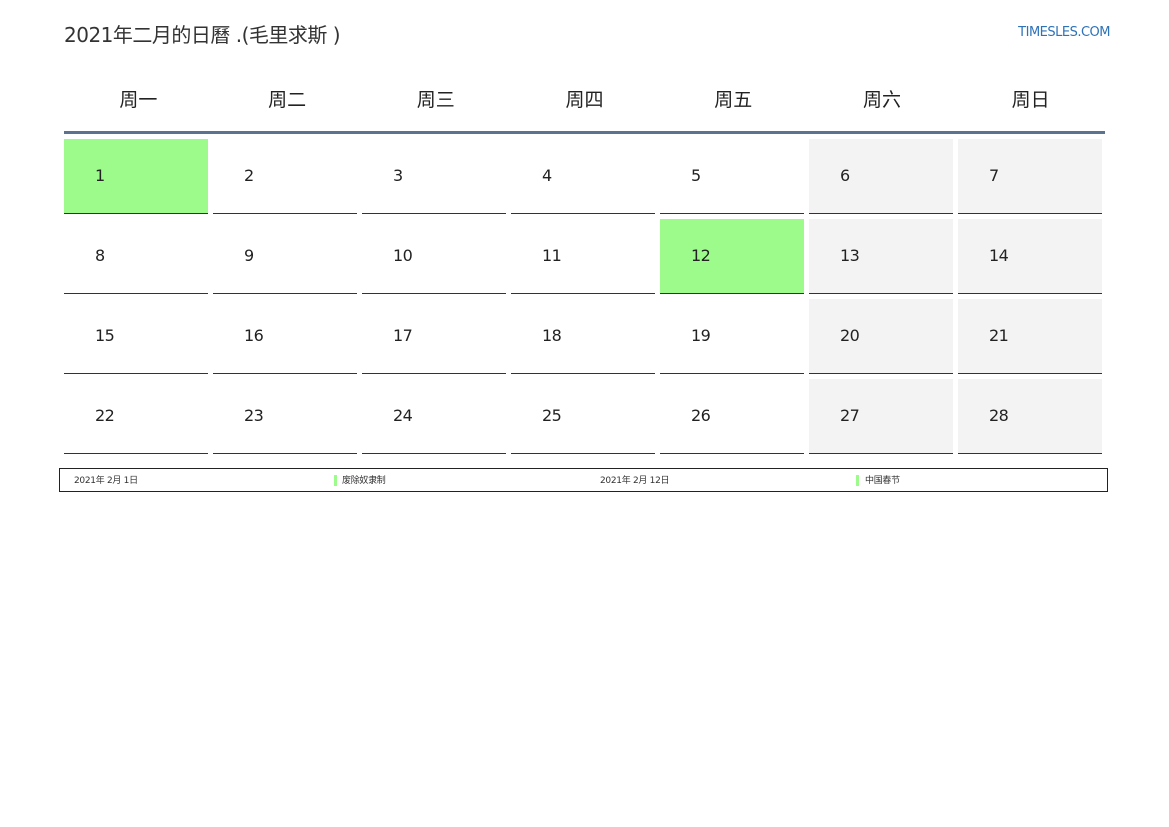  Describe the element at coordinates (881, 100) in the screenshot. I see `weekday-saturday: 周六` at that location.